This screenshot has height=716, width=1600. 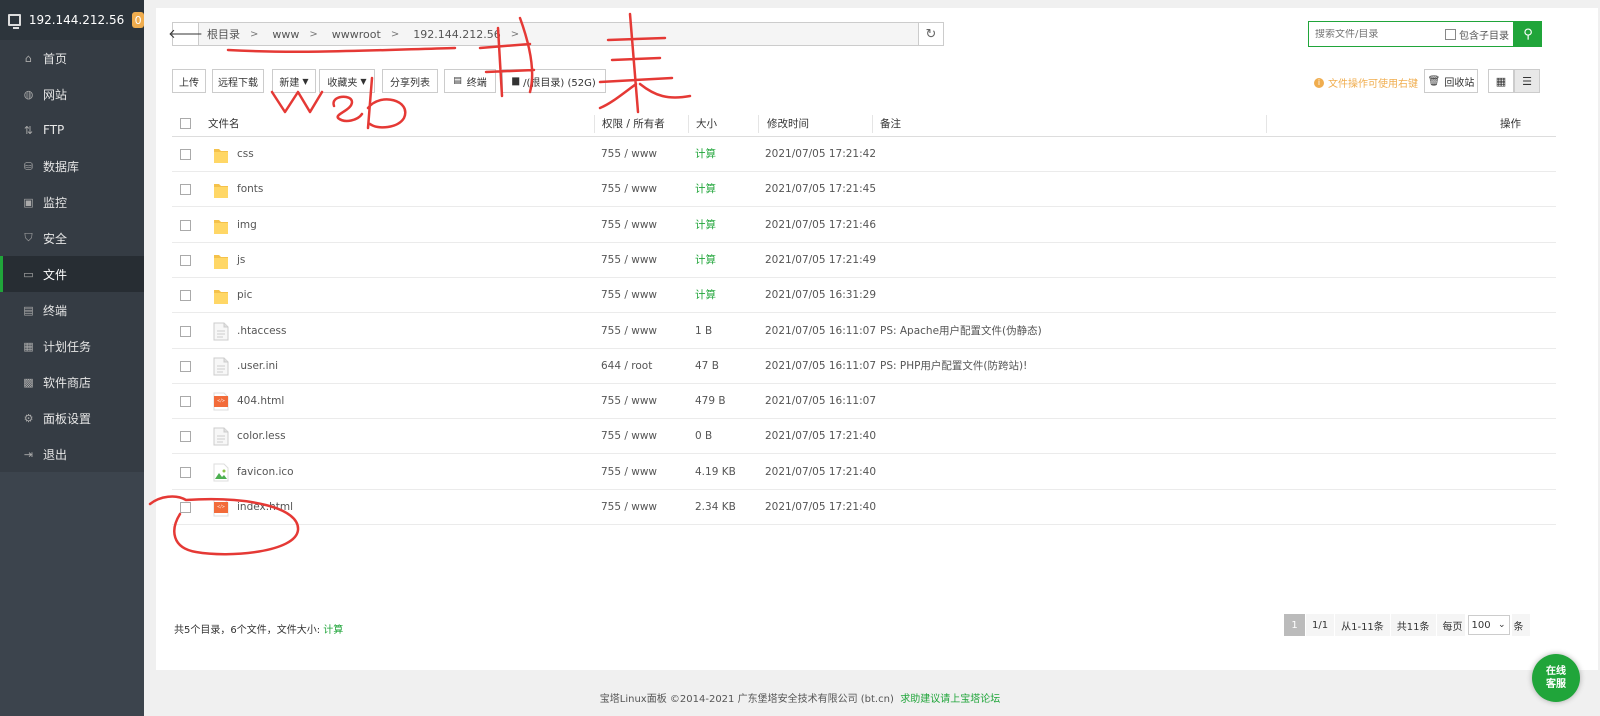 I want to click on file-name: js, so click(x=241, y=260).